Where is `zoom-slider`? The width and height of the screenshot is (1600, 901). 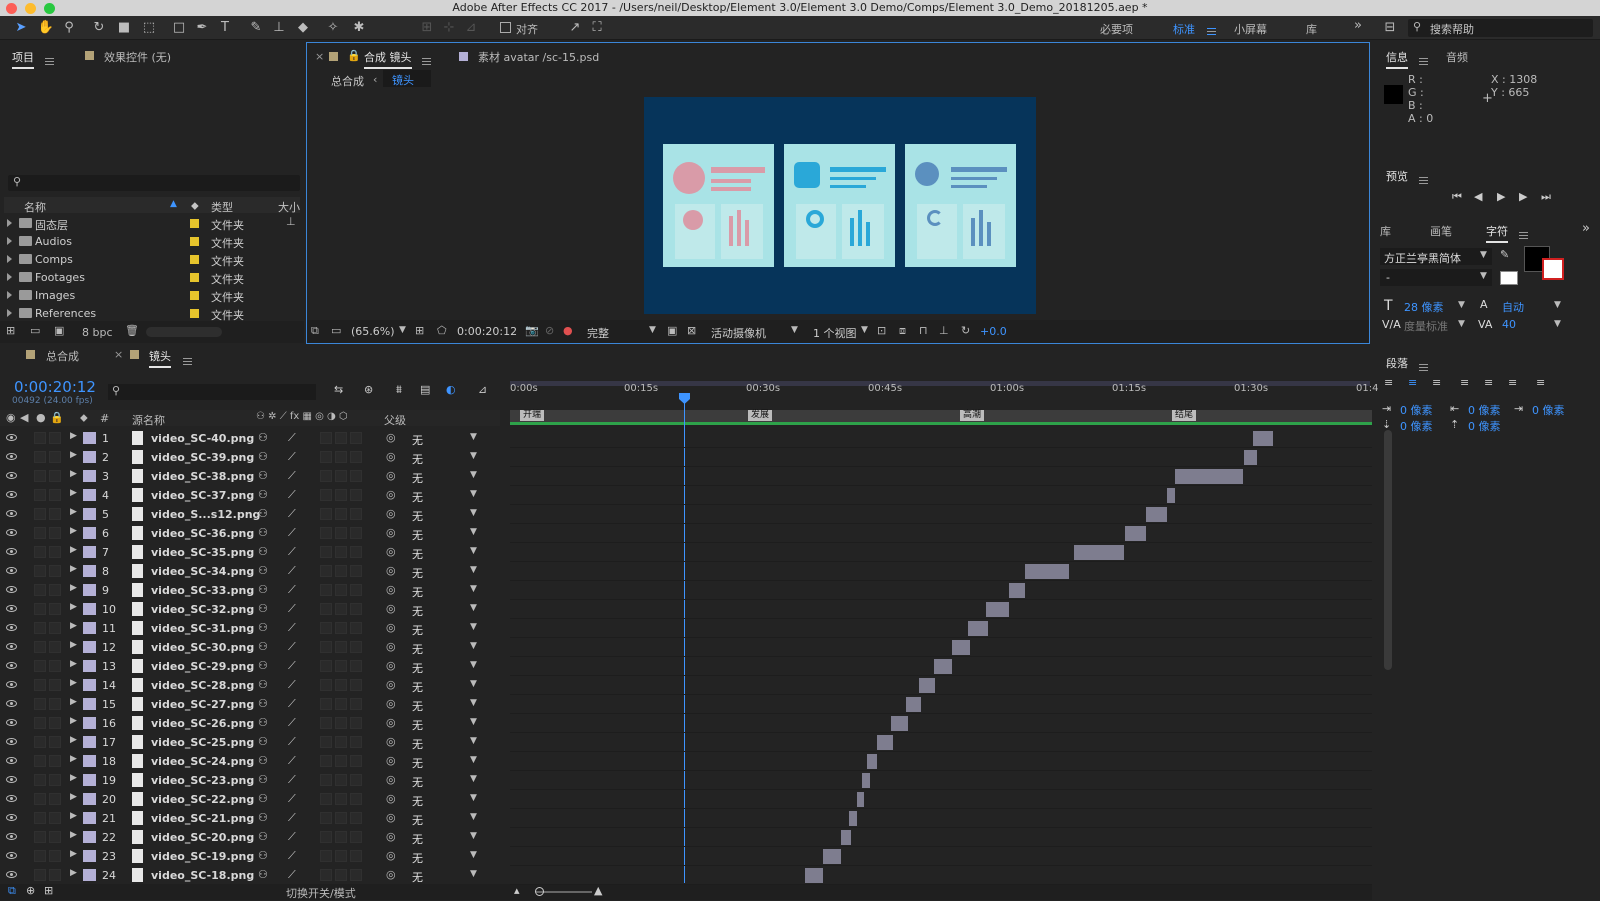 zoom-slider is located at coordinates (564, 892).